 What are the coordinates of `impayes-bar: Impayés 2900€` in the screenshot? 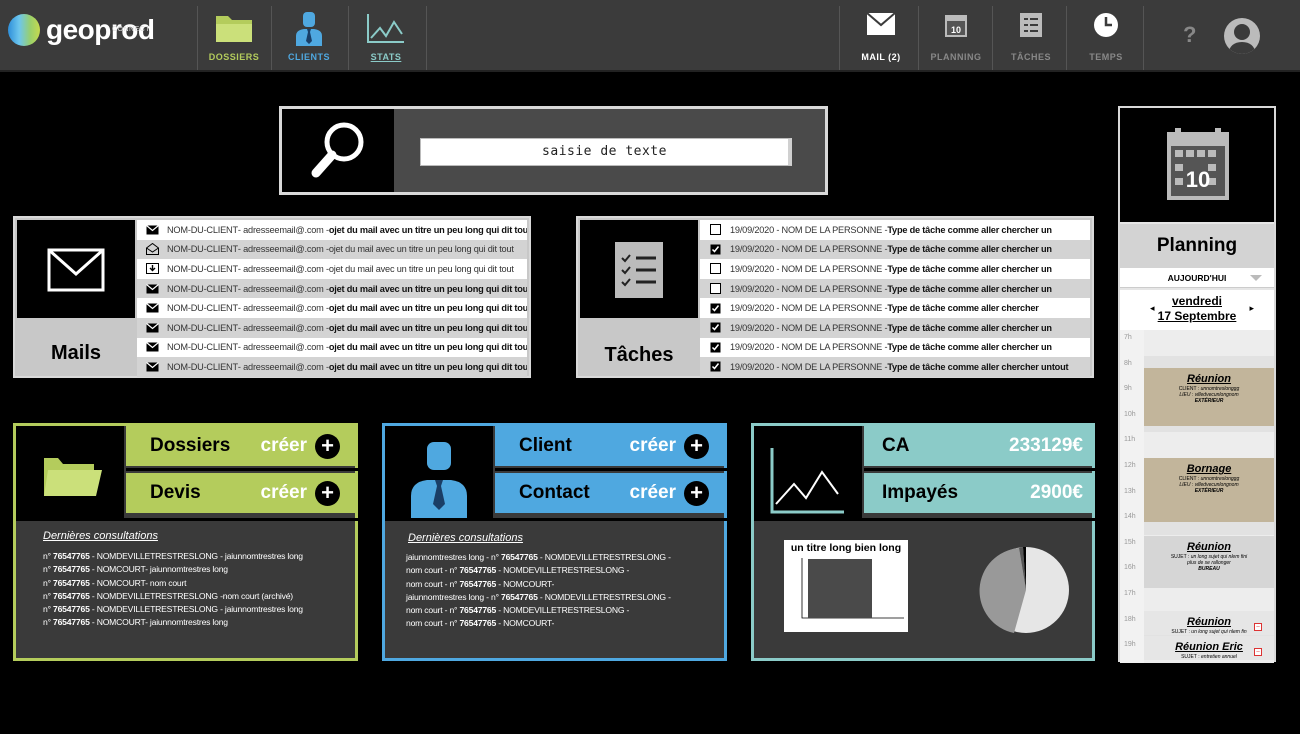 It's located at (979, 493).